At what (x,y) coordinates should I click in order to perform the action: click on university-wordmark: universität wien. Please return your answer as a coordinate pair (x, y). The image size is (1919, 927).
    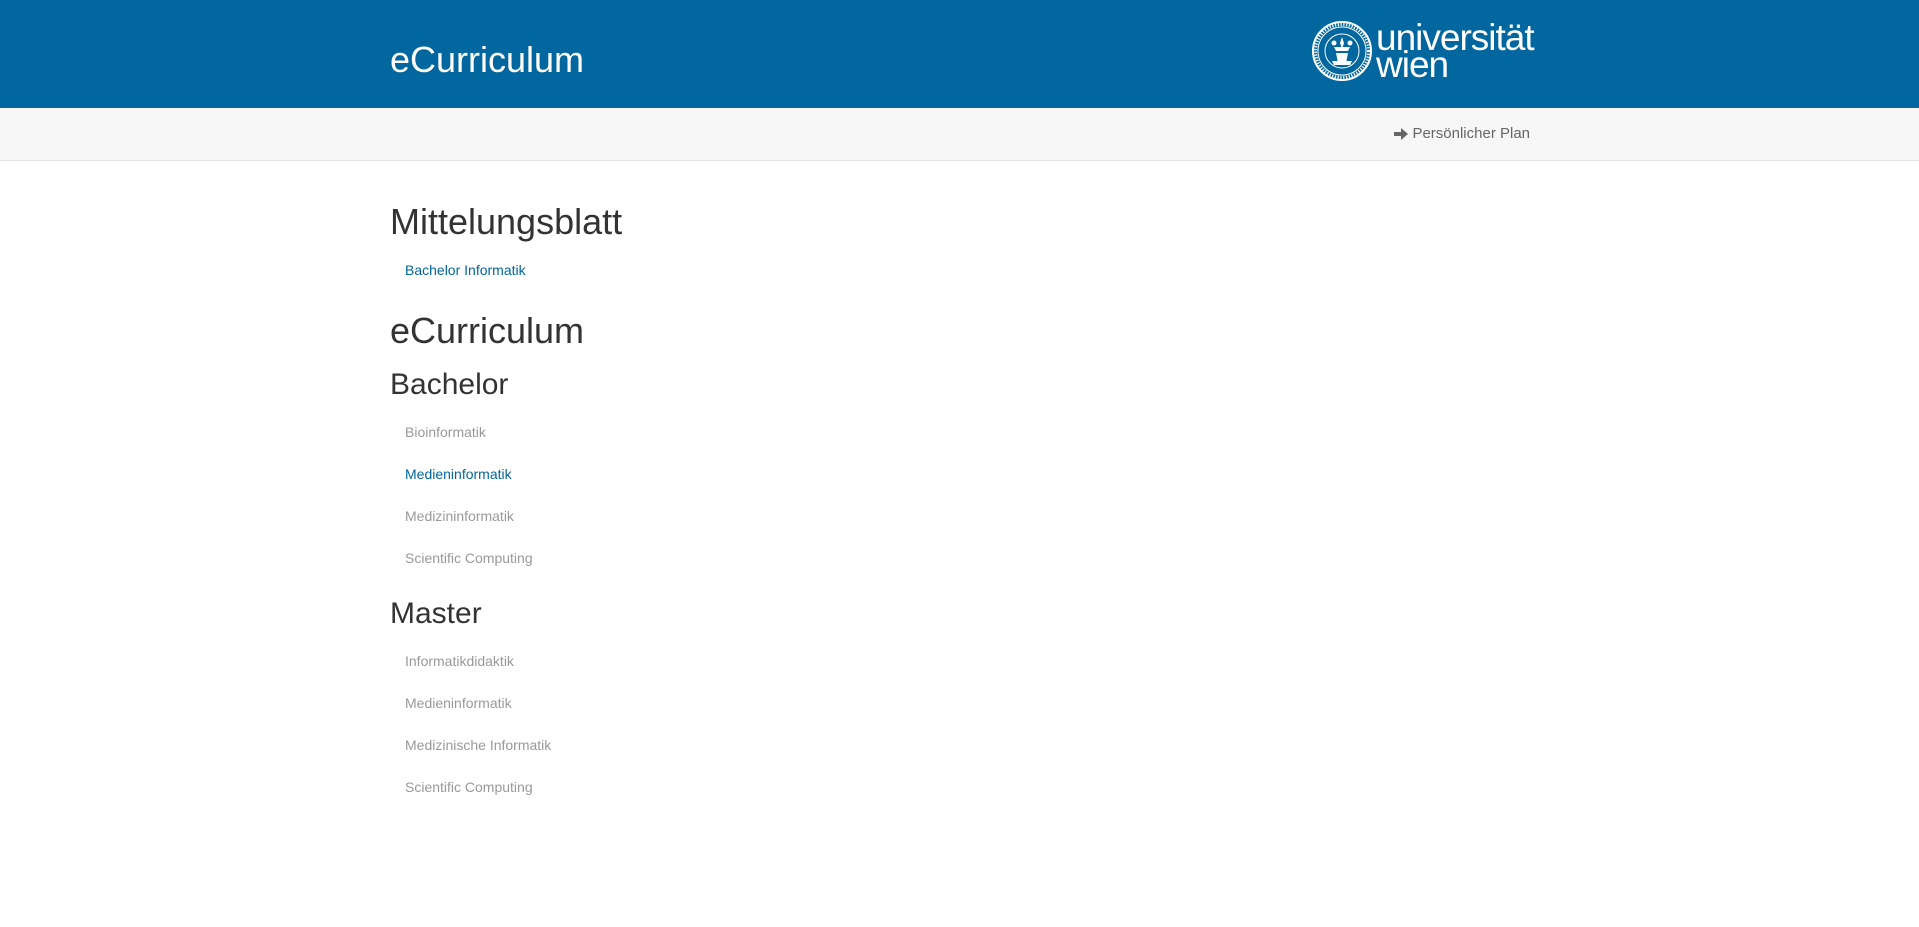
    Looking at the image, I should click on (1455, 52).